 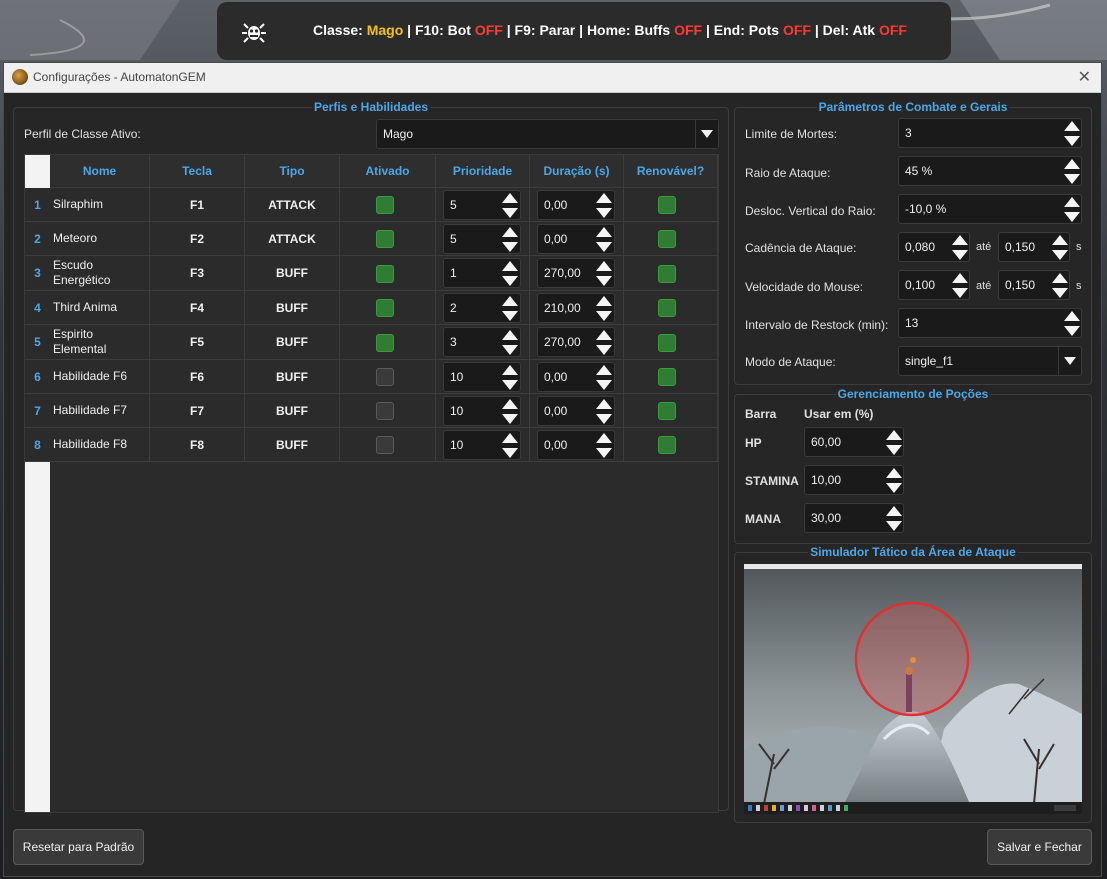 What do you see at coordinates (577, 171) in the screenshot?
I see `col-header-duration: Duração (s)` at bounding box center [577, 171].